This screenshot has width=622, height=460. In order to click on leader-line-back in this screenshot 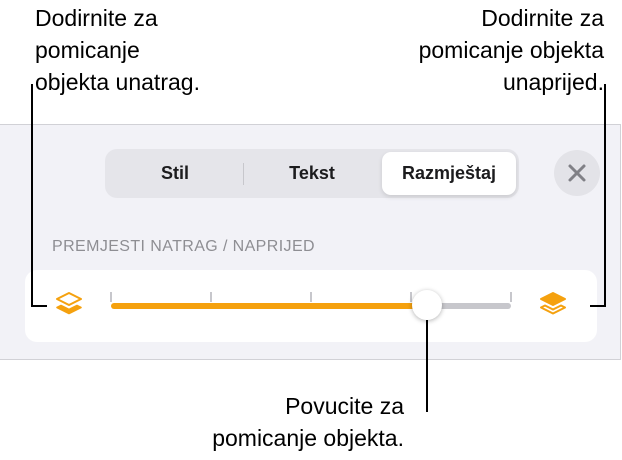, I will do `click(32, 195)`.